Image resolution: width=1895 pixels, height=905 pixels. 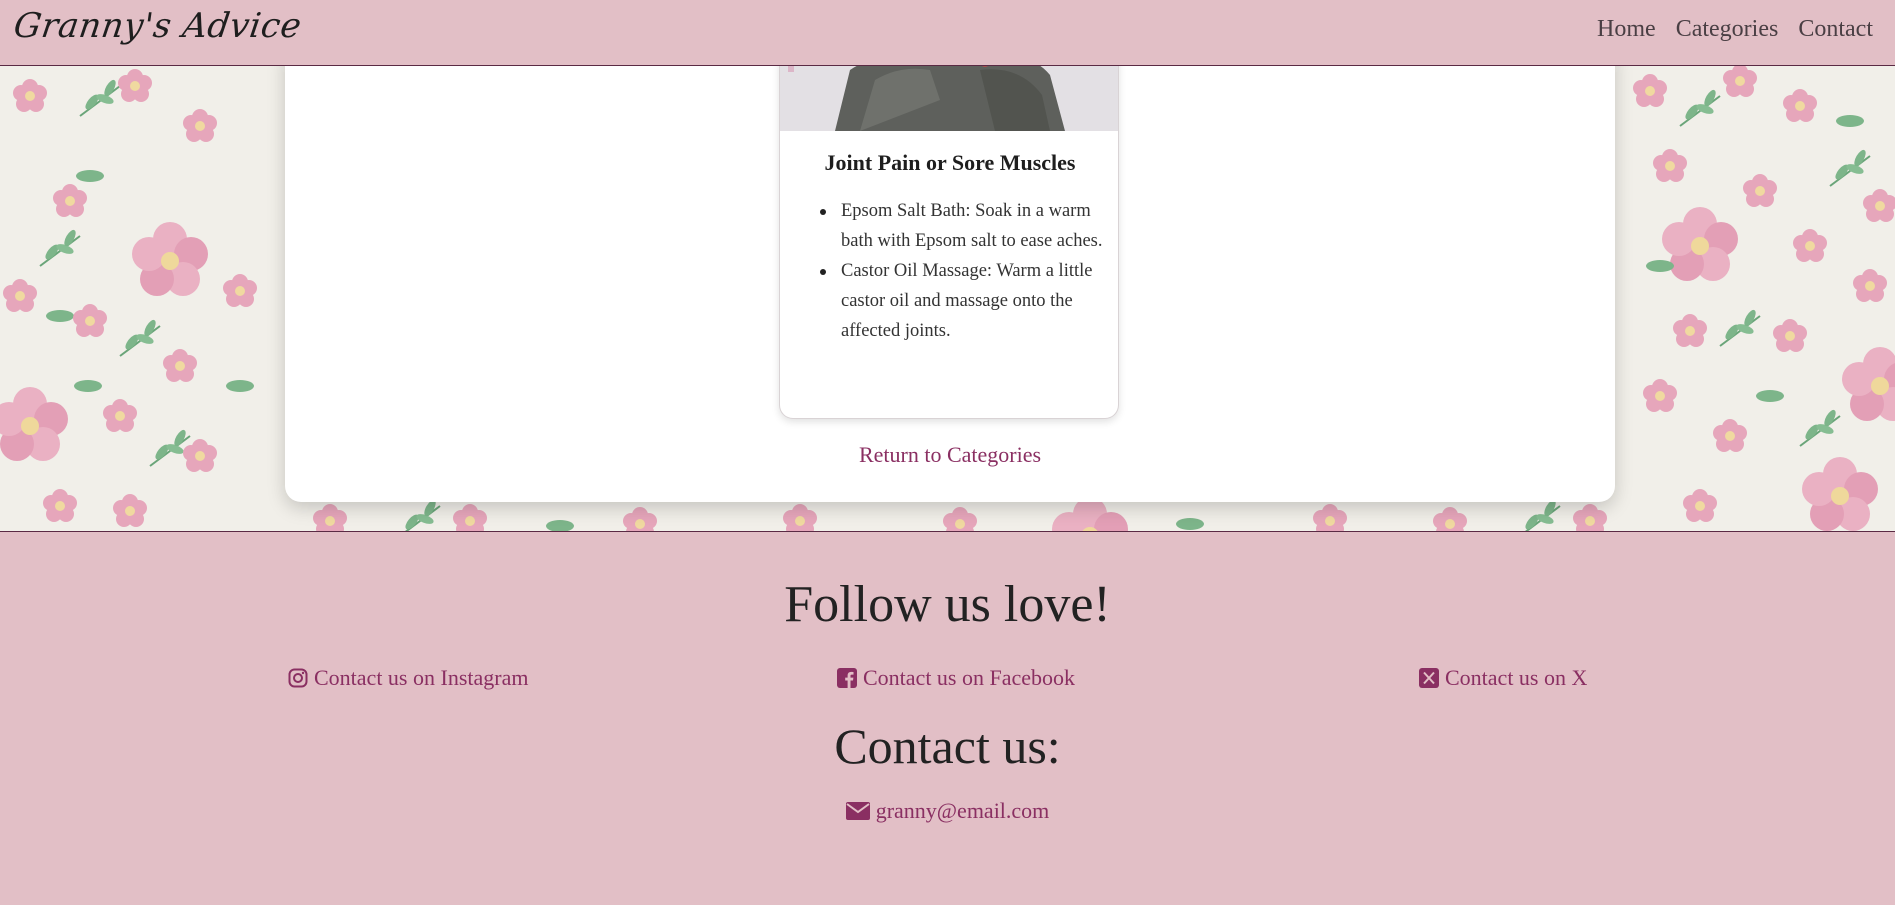 I want to click on brand-logo: Granny's Advice, so click(x=157, y=26).